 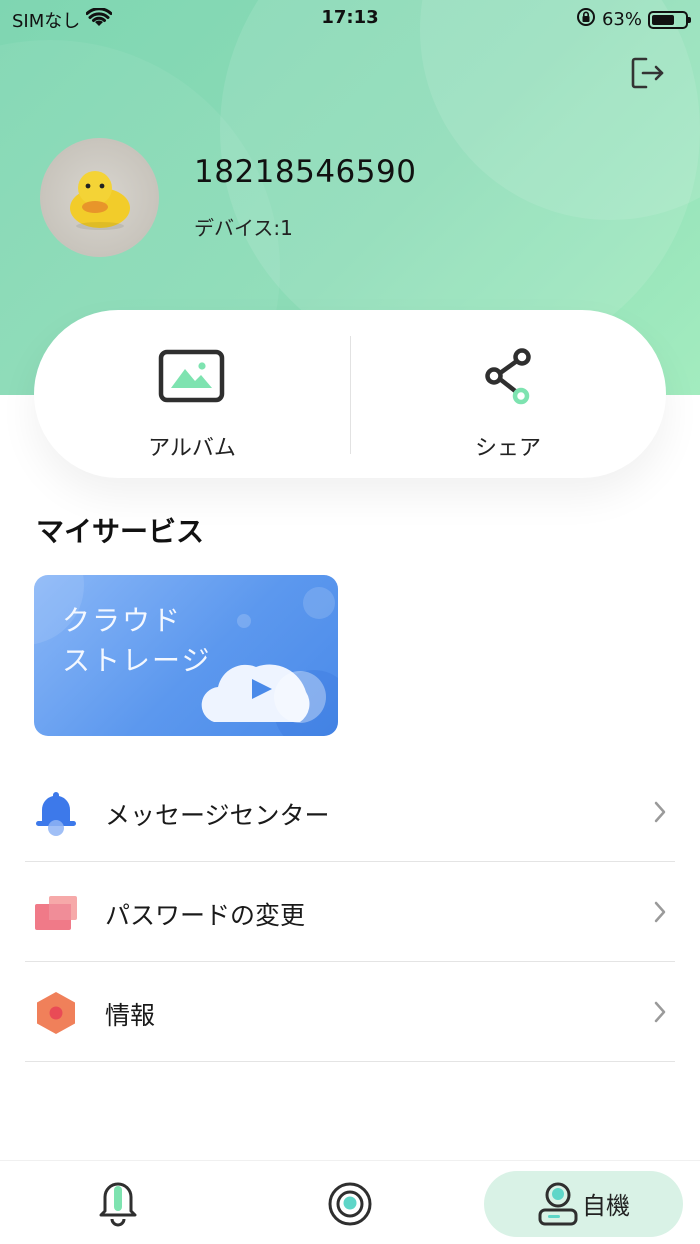 What do you see at coordinates (507, 448) in the screenshot?
I see `share-label: シェア` at bounding box center [507, 448].